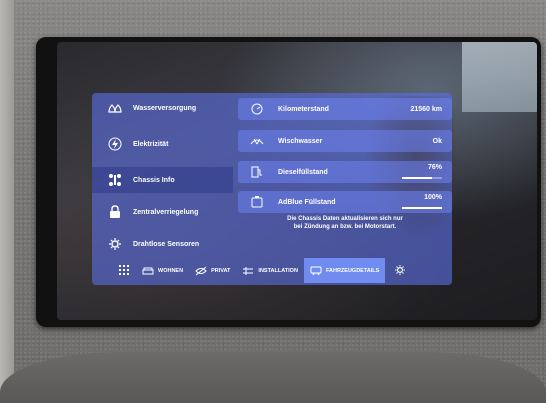  I want to click on row-label: Wischwasser, so click(300, 141).